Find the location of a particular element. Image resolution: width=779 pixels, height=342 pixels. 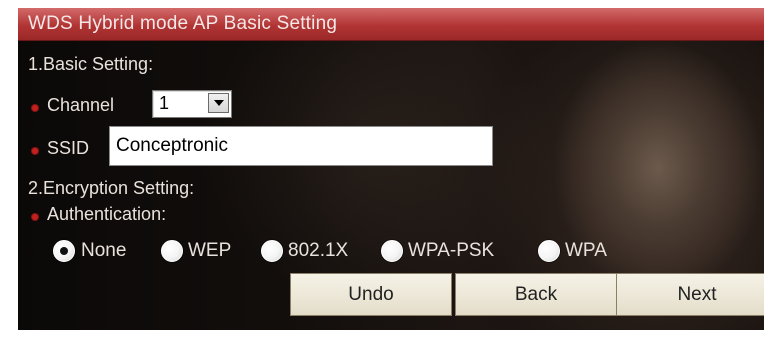

encryption-setting-heading: 2.Encryption Setting: is located at coordinates (111, 188).